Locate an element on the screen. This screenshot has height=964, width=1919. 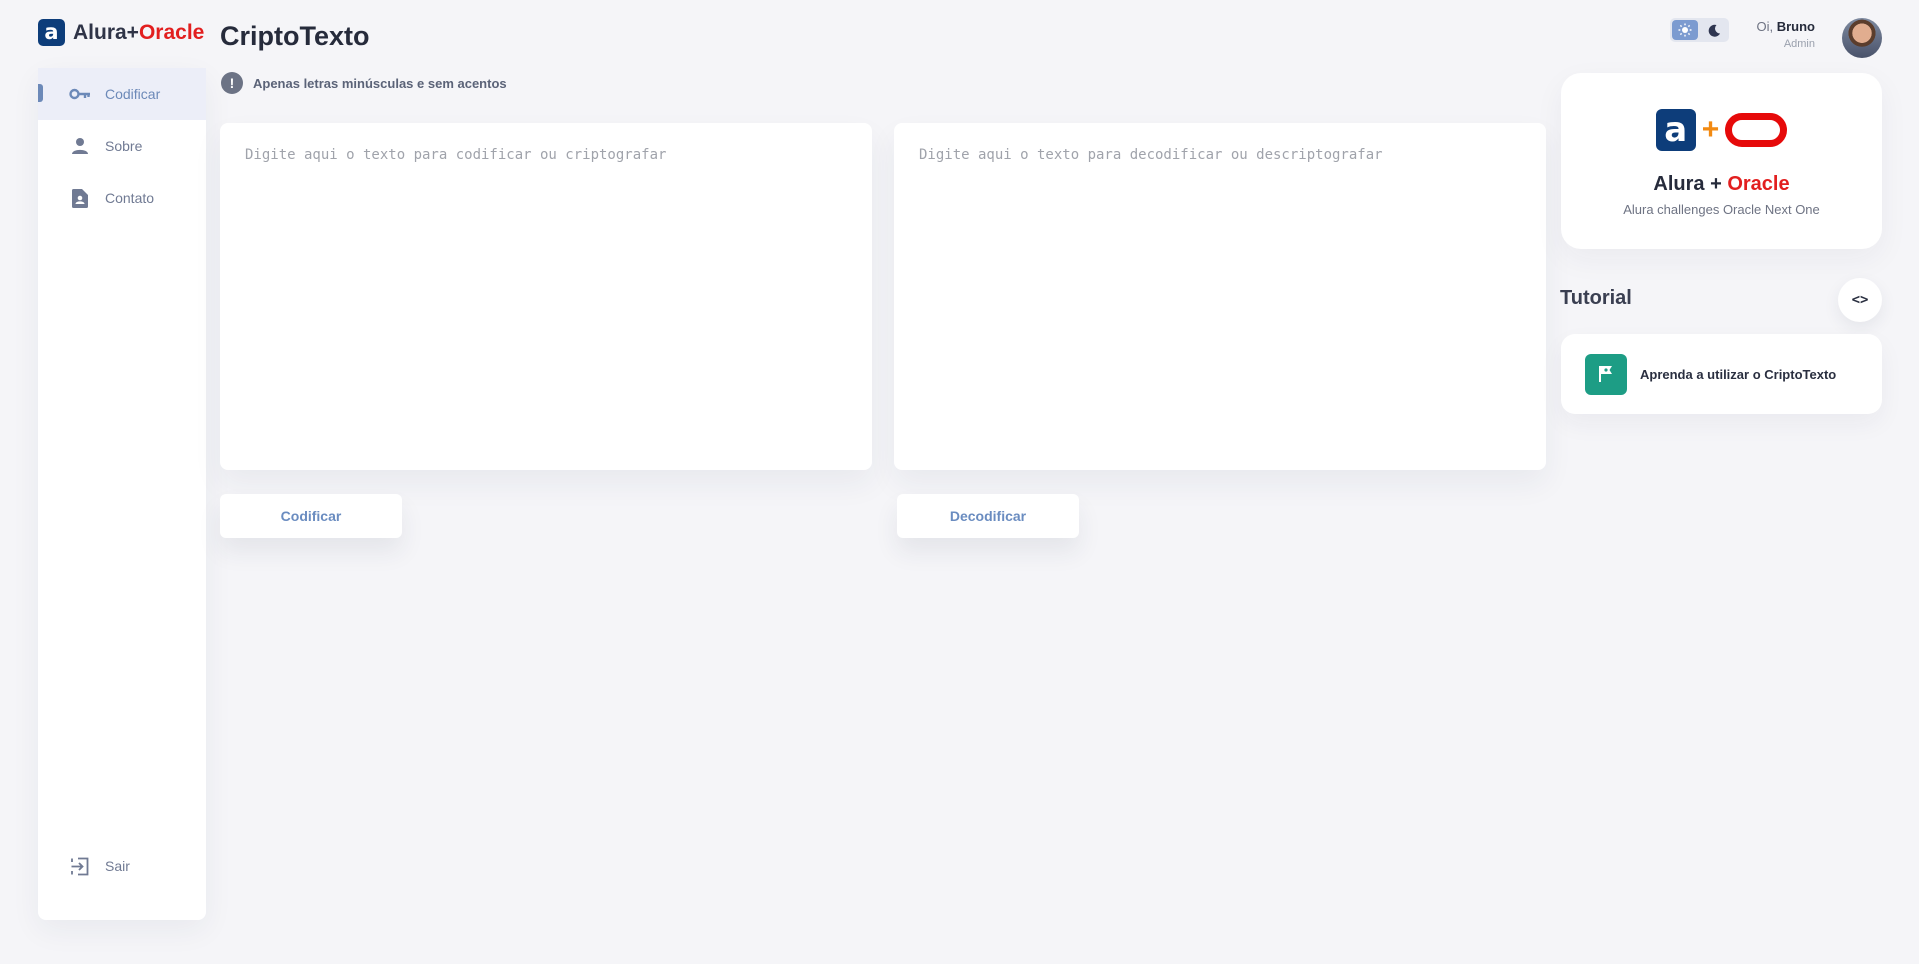
input-rule-notice: ! Apenas letras minúsculas e sem acentos is located at coordinates (364, 83).